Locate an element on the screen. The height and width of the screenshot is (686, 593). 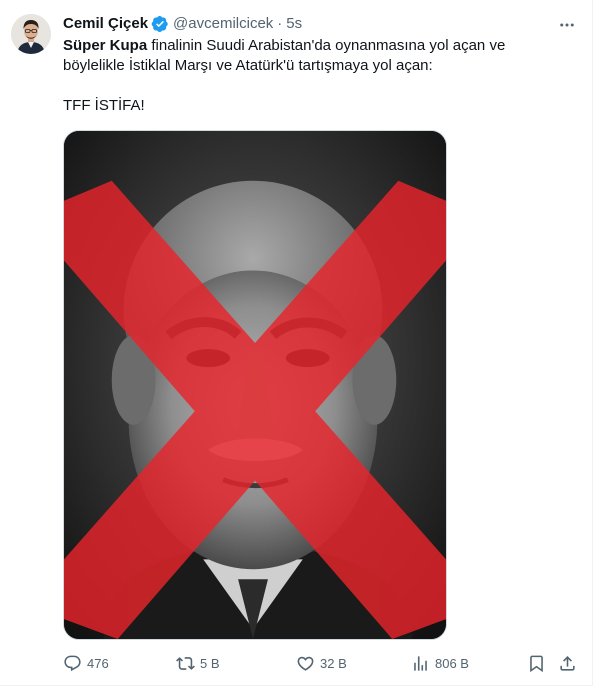
like-button: 32 B is located at coordinates (321, 663).